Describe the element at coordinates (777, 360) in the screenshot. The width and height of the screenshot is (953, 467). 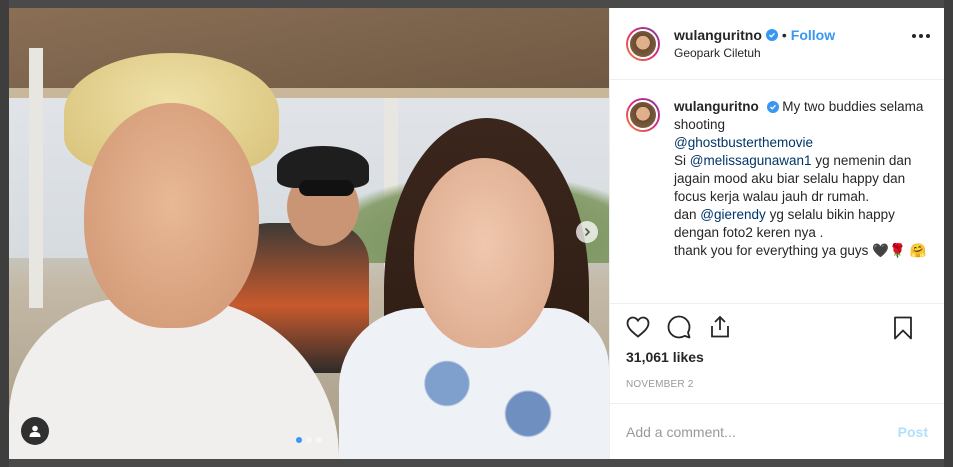
I see `like-count: 31,061 likes` at that location.